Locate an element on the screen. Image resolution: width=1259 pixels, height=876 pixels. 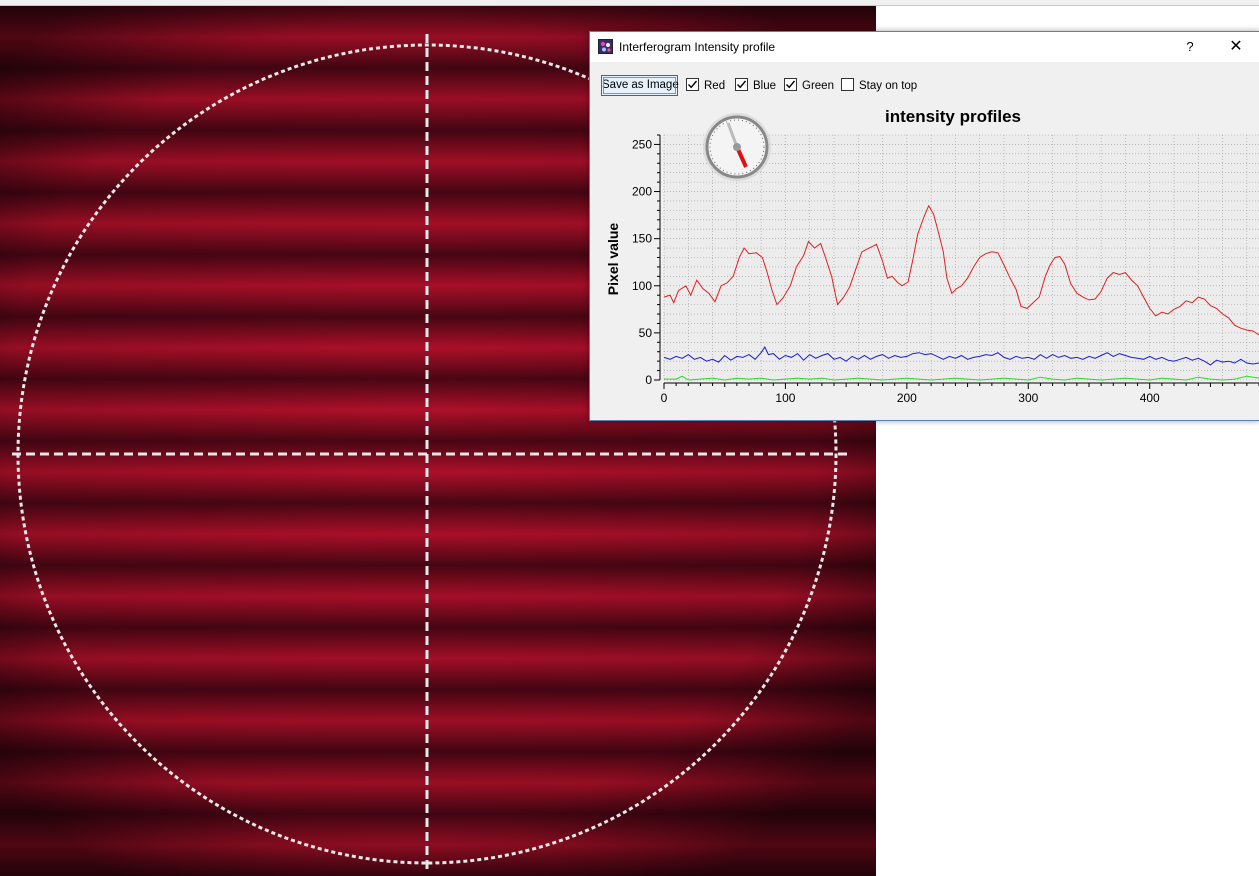
toolbar: Save as Image Red Blue Green Stay on top is located at coordinates (924, 85).